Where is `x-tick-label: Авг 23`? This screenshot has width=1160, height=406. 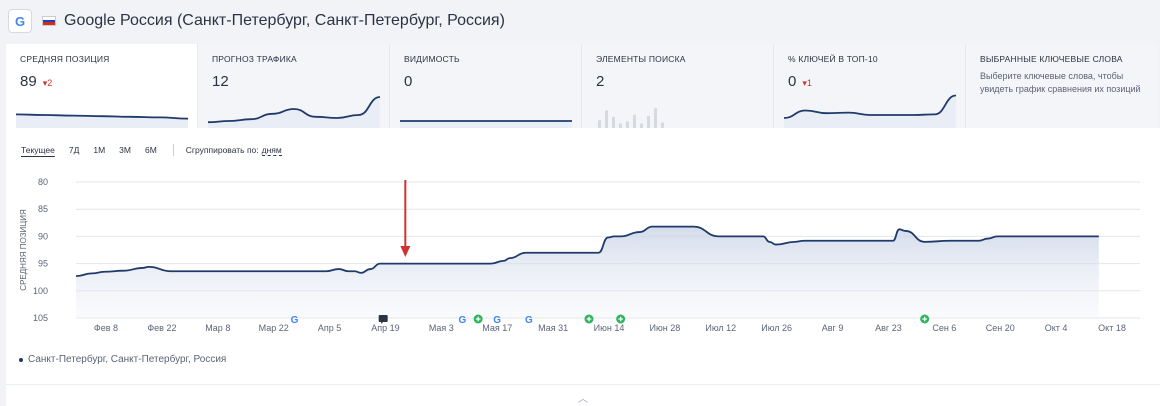
x-tick-label: Авг 23 is located at coordinates (888, 328).